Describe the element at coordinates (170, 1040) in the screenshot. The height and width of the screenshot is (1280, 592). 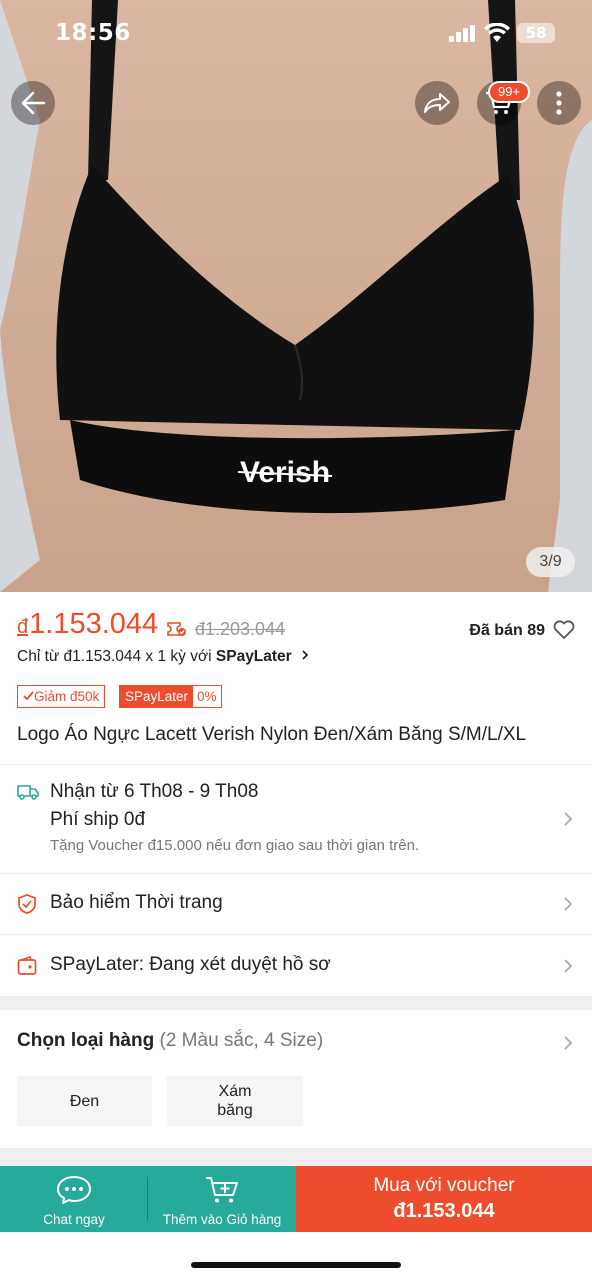
I see `variant-title: Chọn loại hàng (2 Màu sắc, 4 Size)` at that location.